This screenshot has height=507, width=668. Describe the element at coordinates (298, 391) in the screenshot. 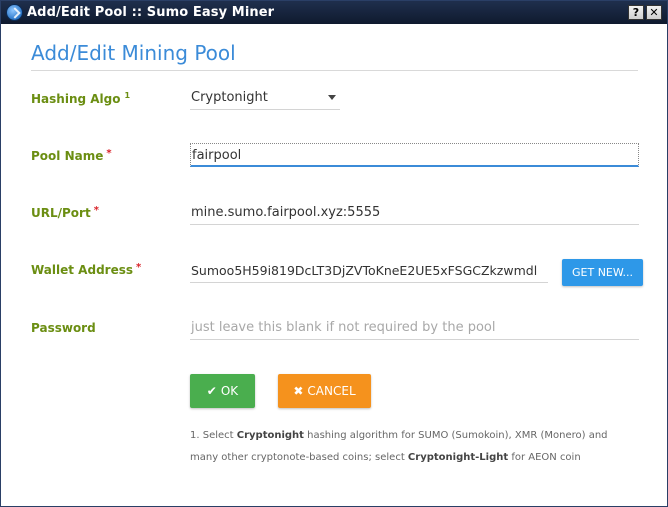

I see `times-icon: ✖` at that location.